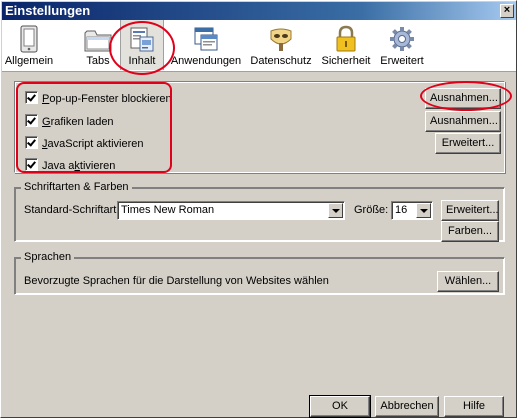  I want to click on close-icon: ×, so click(507, 10).